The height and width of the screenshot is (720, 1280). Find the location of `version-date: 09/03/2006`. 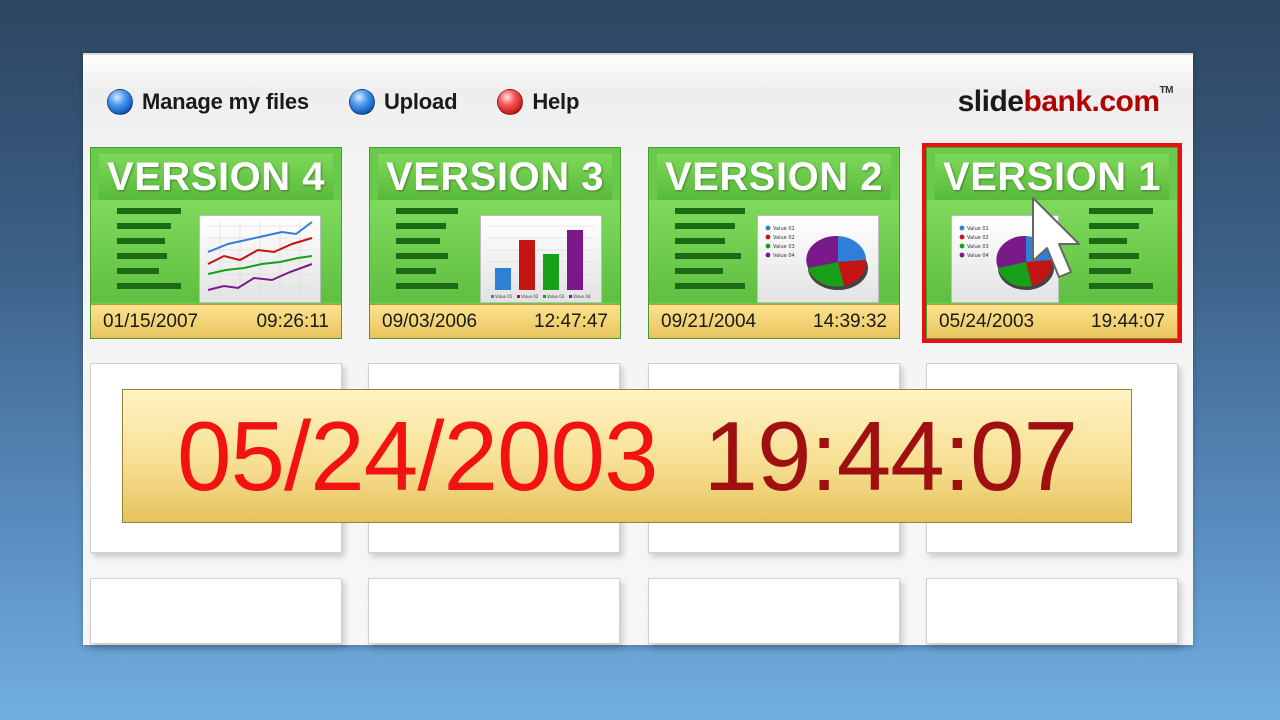

version-date: 09/03/2006 is located at coordinates (430, 321).